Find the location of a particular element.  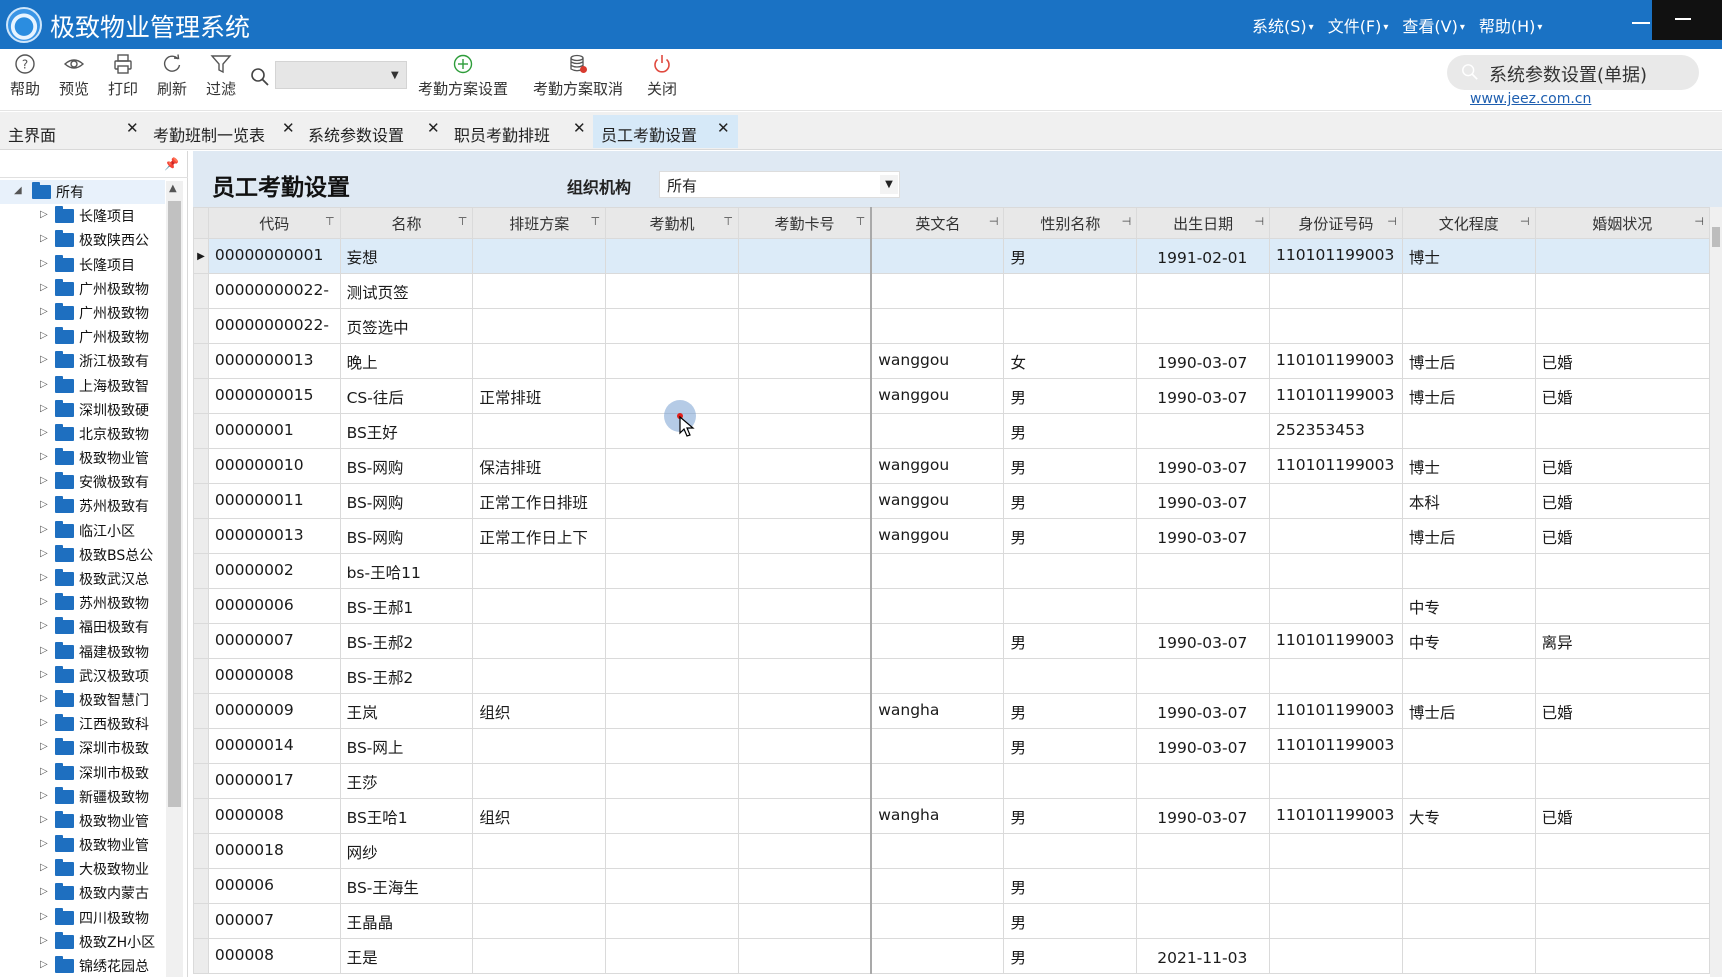

search-input is located at coordinates (341, 75).